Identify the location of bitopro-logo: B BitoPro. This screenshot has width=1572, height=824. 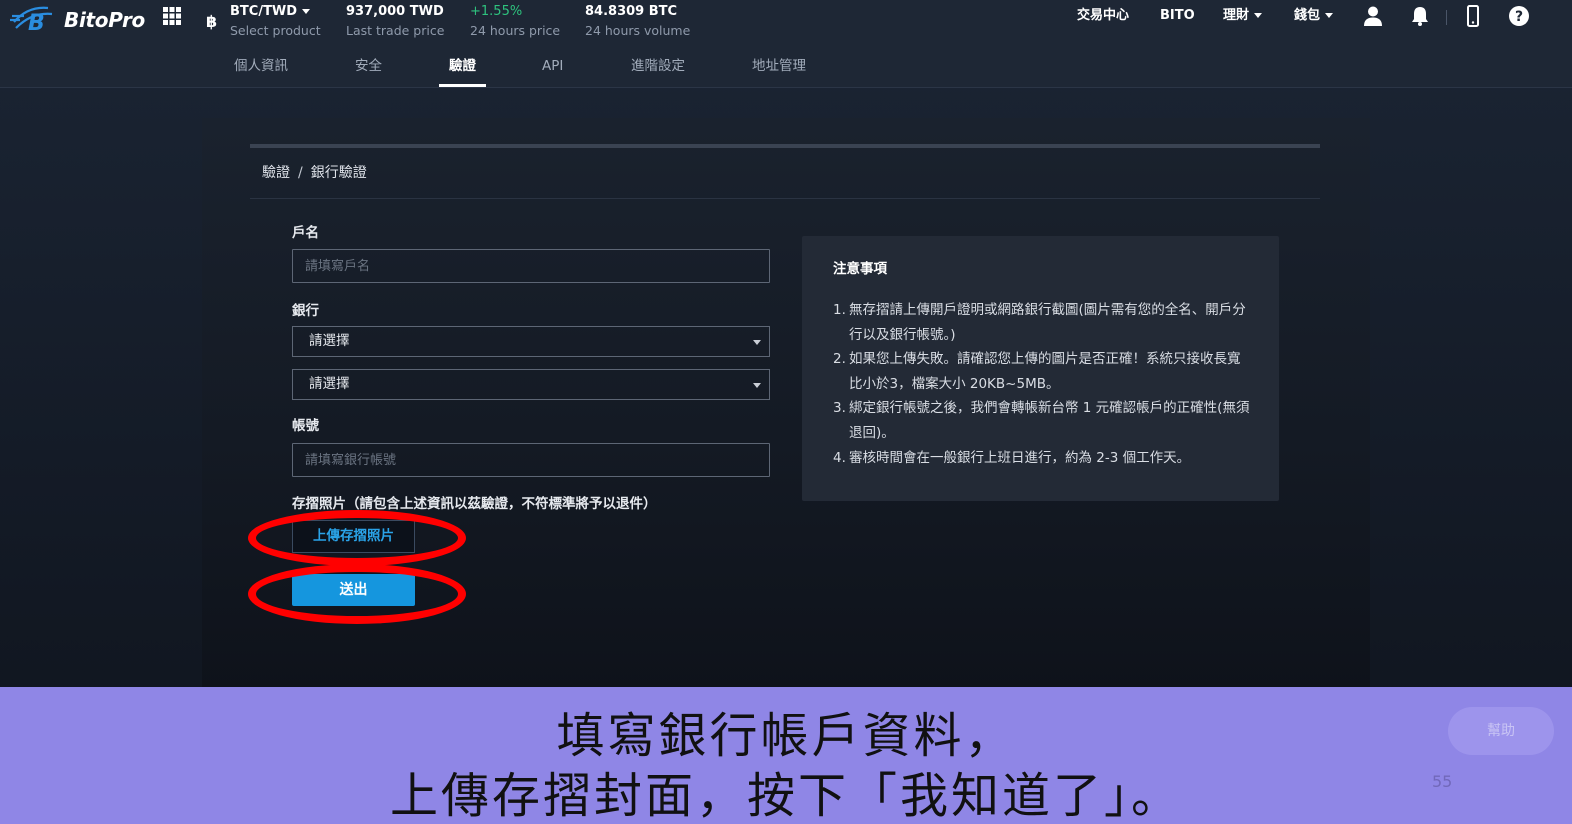
(77, 20).